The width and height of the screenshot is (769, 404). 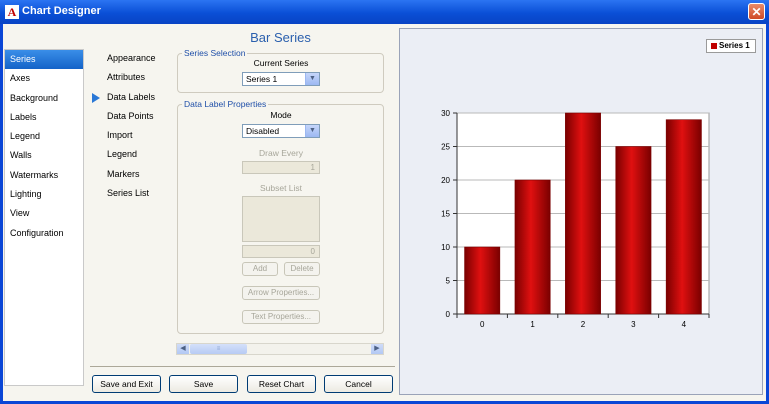 What do you see at coordinates (44, 136) in the screenshot?
I see `sidebar-item-legend: Legend` at bounding box center [44, 136].